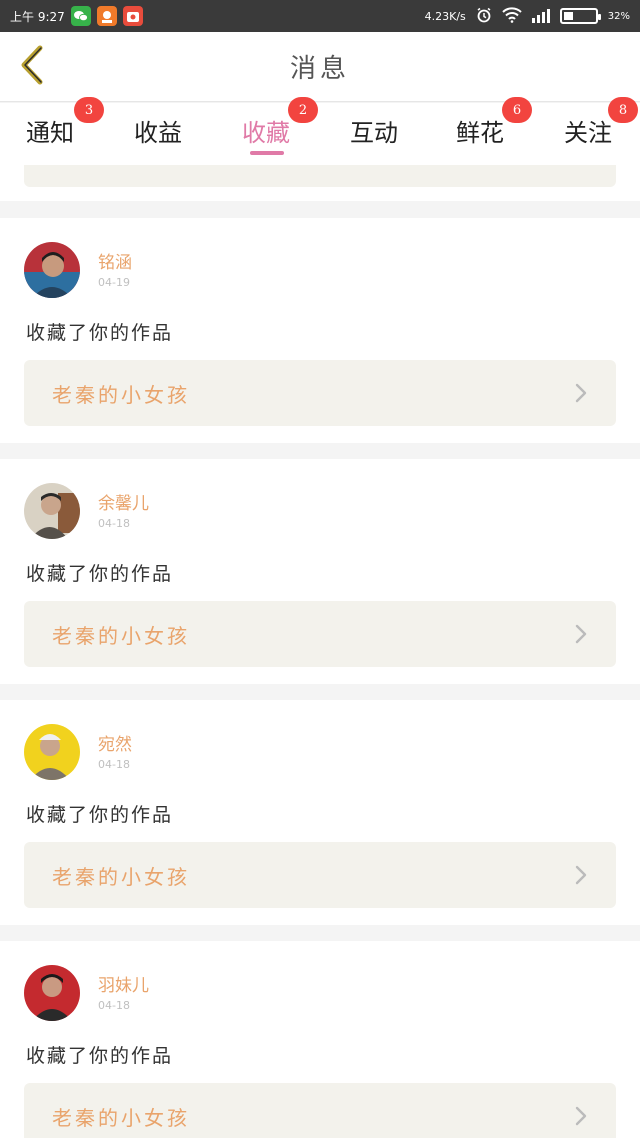 The height and width of the screenshot is (1138, 640). What do you see at coordinates (320, 176) in the screenshot?
I see `work-link` at bounding box center [320, 176].